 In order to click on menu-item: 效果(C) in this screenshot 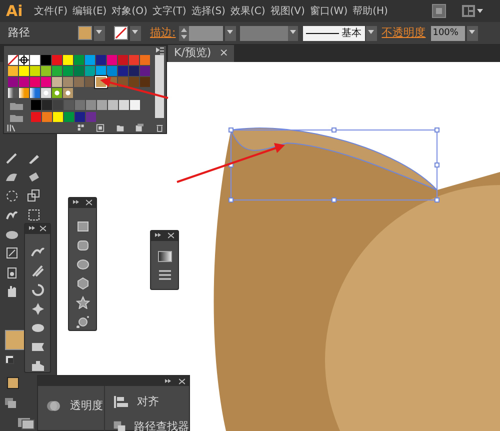, I will do `click(248, 11)`.